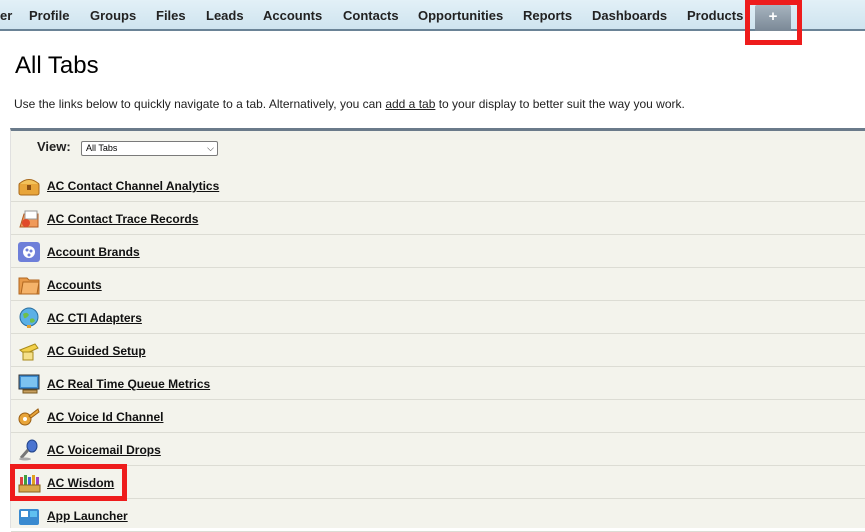  Describe the element at coordinates (87, 516) in the screenshot. I see `tab-link: App Launcher` at that location.